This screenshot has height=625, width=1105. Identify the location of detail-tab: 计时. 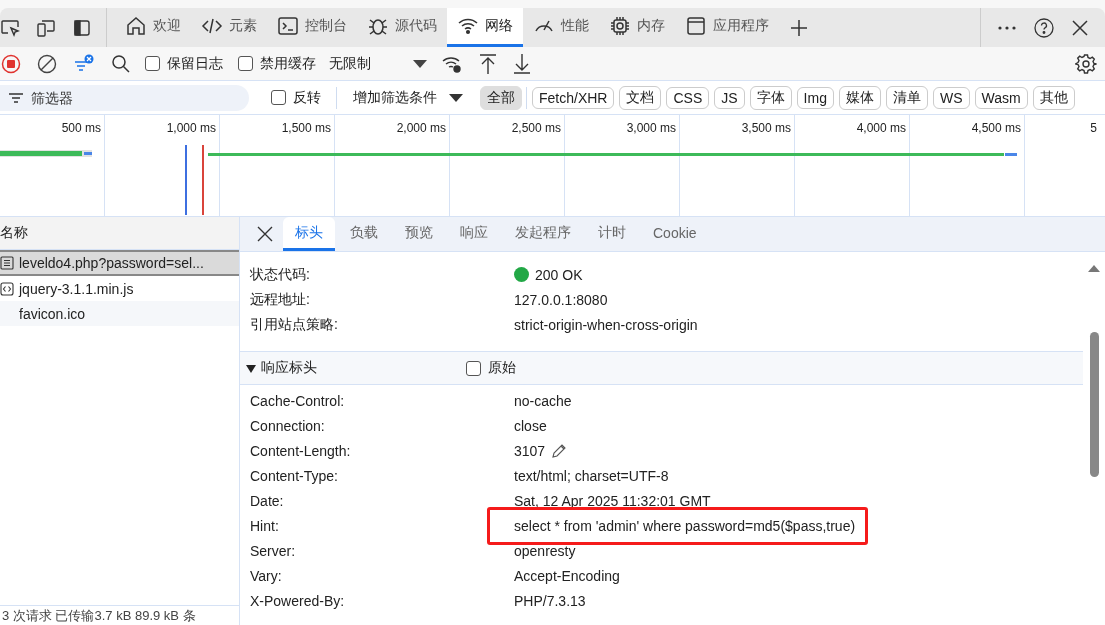
(612, 234).